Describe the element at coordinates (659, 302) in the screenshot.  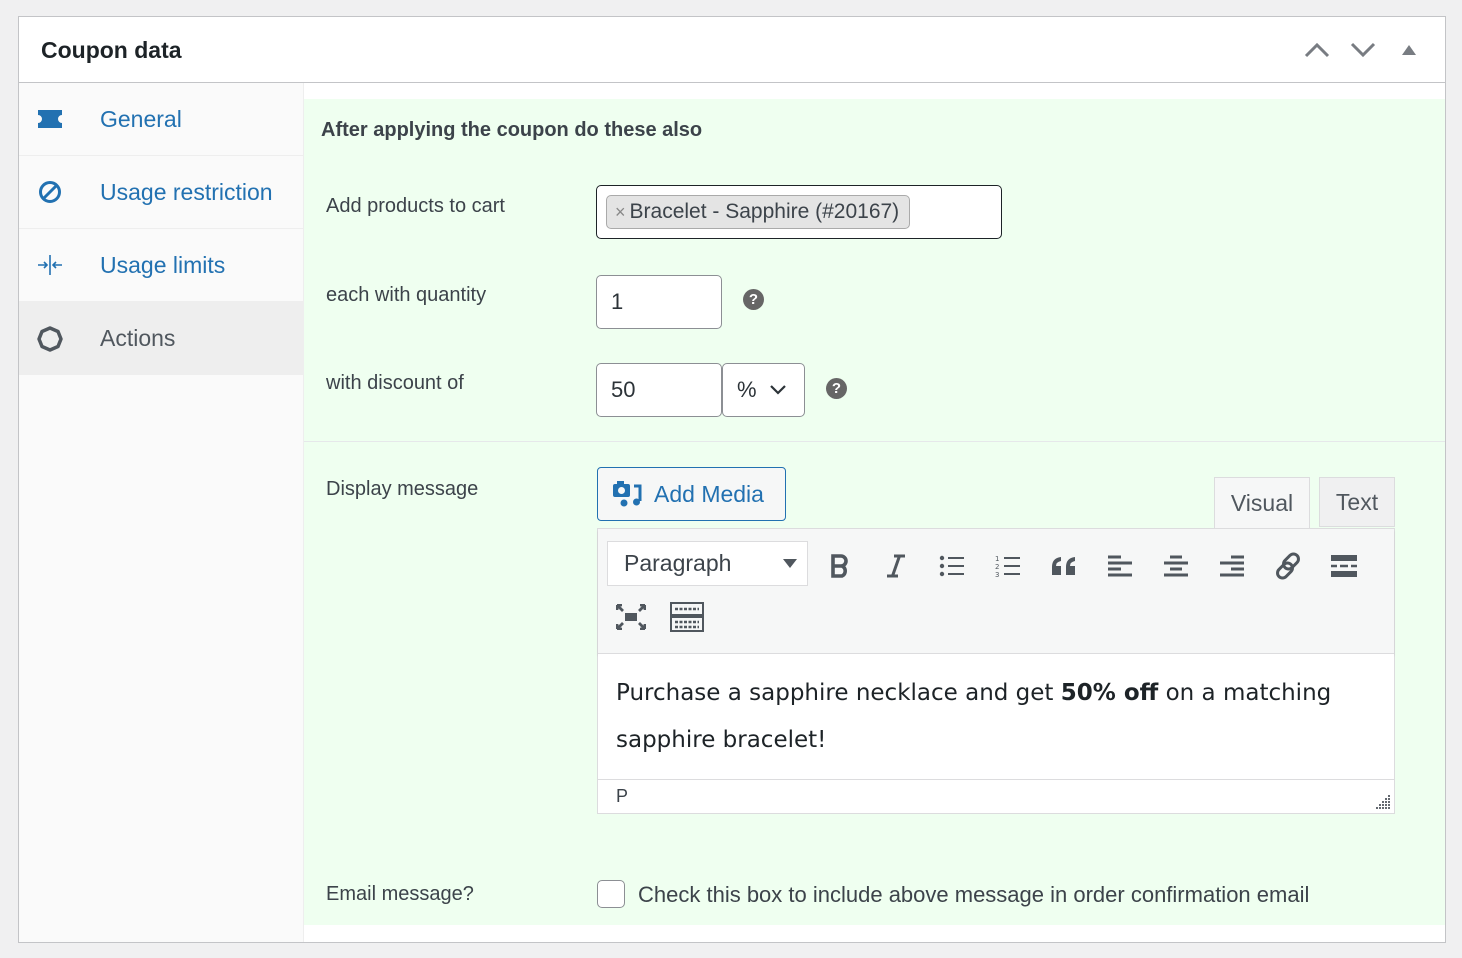
I see `quantity-input: 1` at that location.